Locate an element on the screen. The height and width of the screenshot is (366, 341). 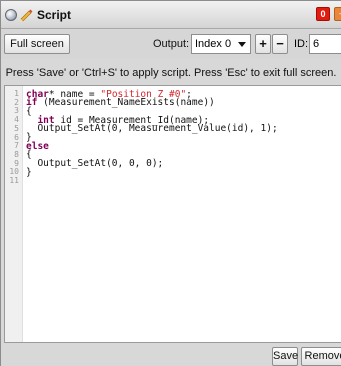
output-label: Output: is located at coordinates (171, 44).